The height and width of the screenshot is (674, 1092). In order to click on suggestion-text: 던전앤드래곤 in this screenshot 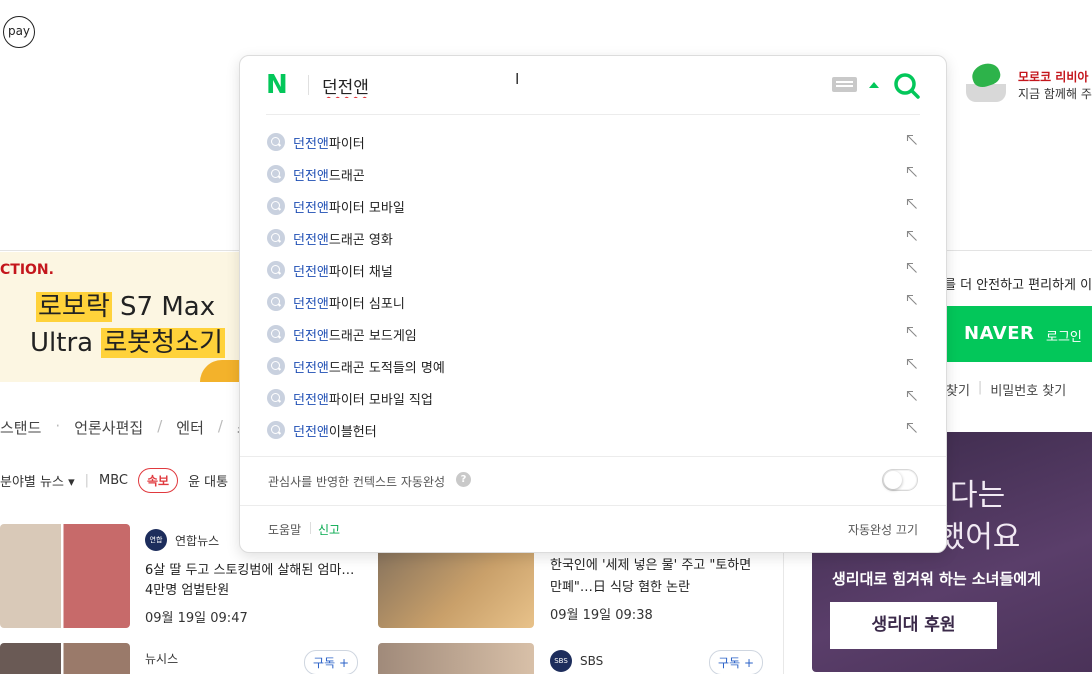, I will do `click(329, 174)`.